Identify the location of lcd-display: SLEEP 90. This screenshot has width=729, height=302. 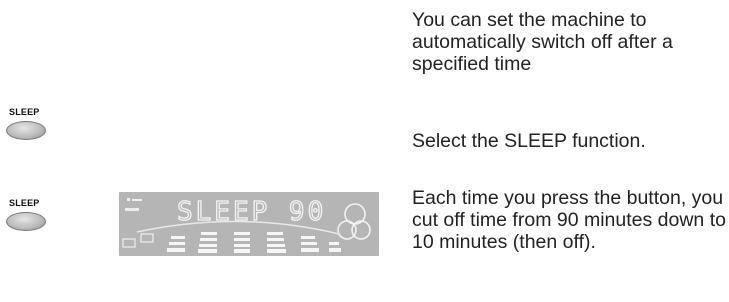
(249, 224).